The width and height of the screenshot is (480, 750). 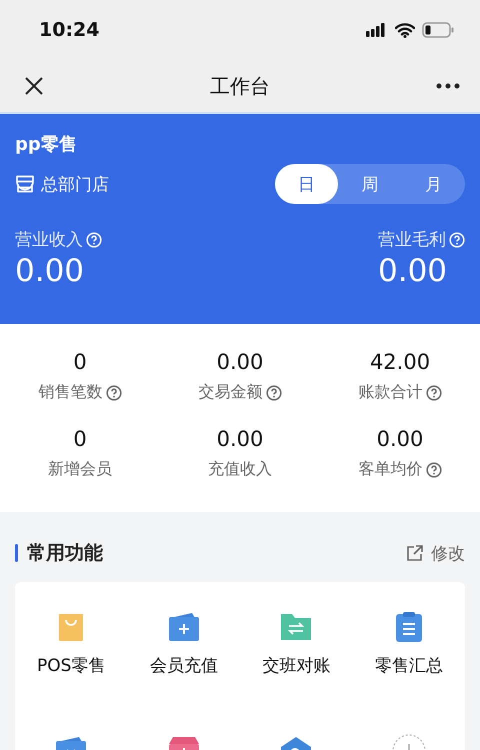 What do you see at coordinates (184, 665) in the screenshot?
I see `function-label: 会员充值` at bounding box center [184, 665].